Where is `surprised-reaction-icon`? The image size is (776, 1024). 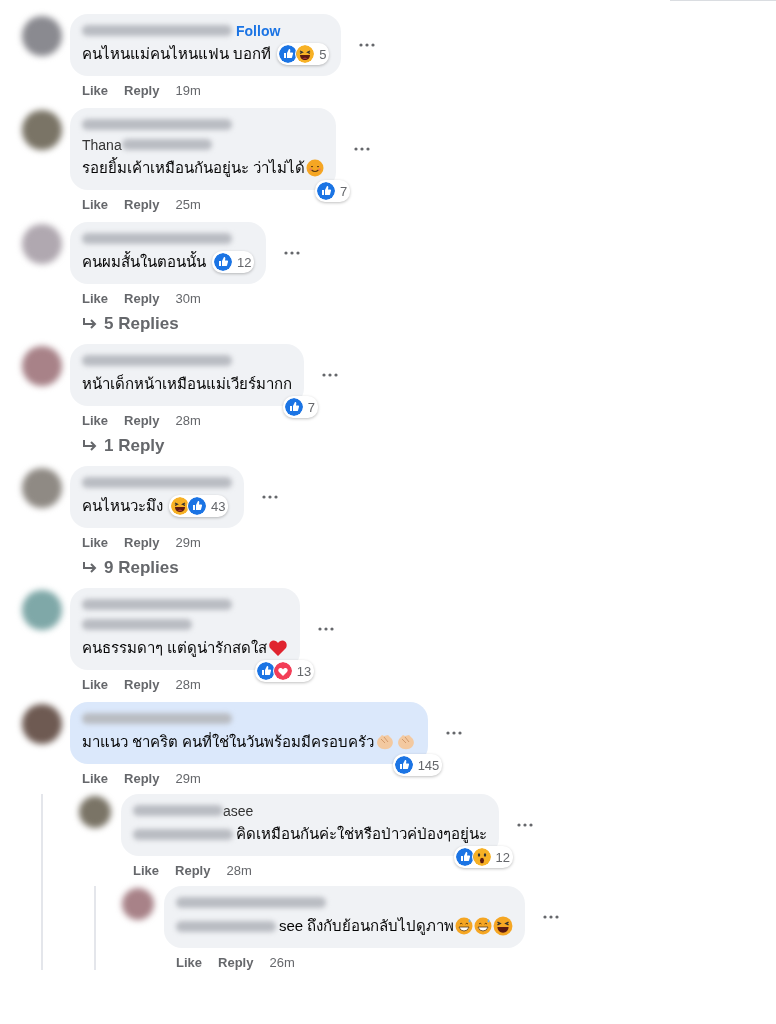
surprised-reaction-icon is located at coordinates (481, 857).